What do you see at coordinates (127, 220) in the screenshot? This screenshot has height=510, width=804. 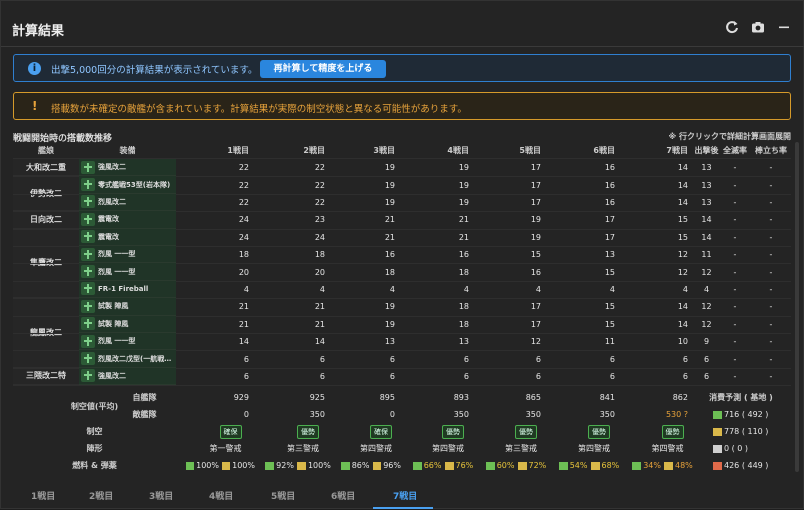 I see `equipment-cell: 震電改` at bounding box center [127, 220].